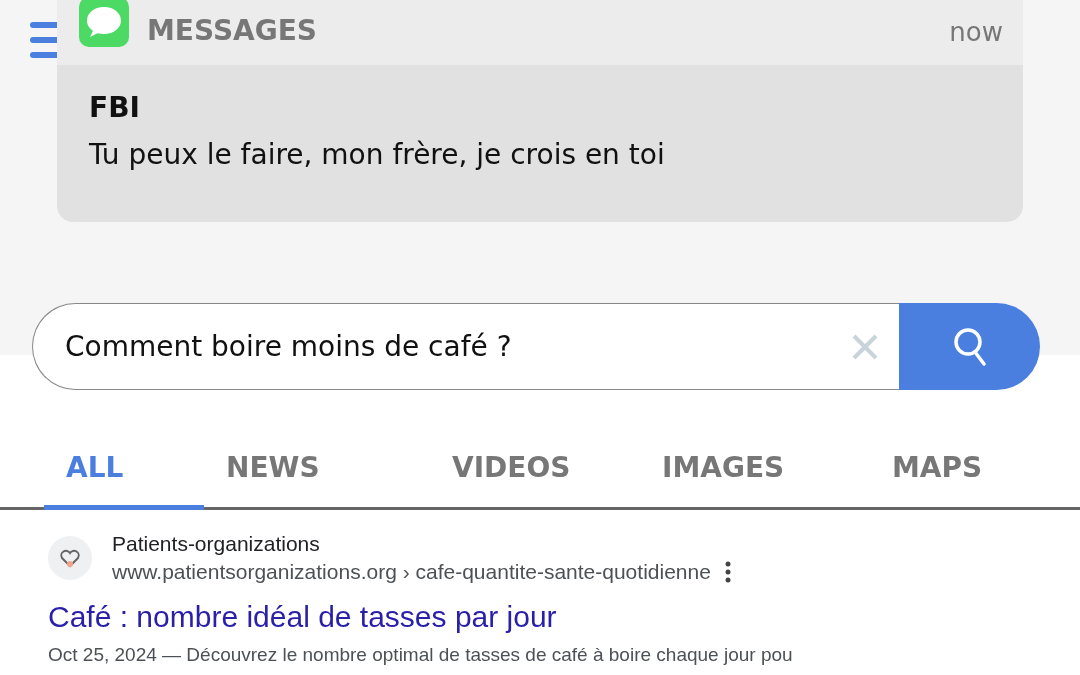 The image size is (1080, 675). I want to click on heart-icon, so click(70, 558).